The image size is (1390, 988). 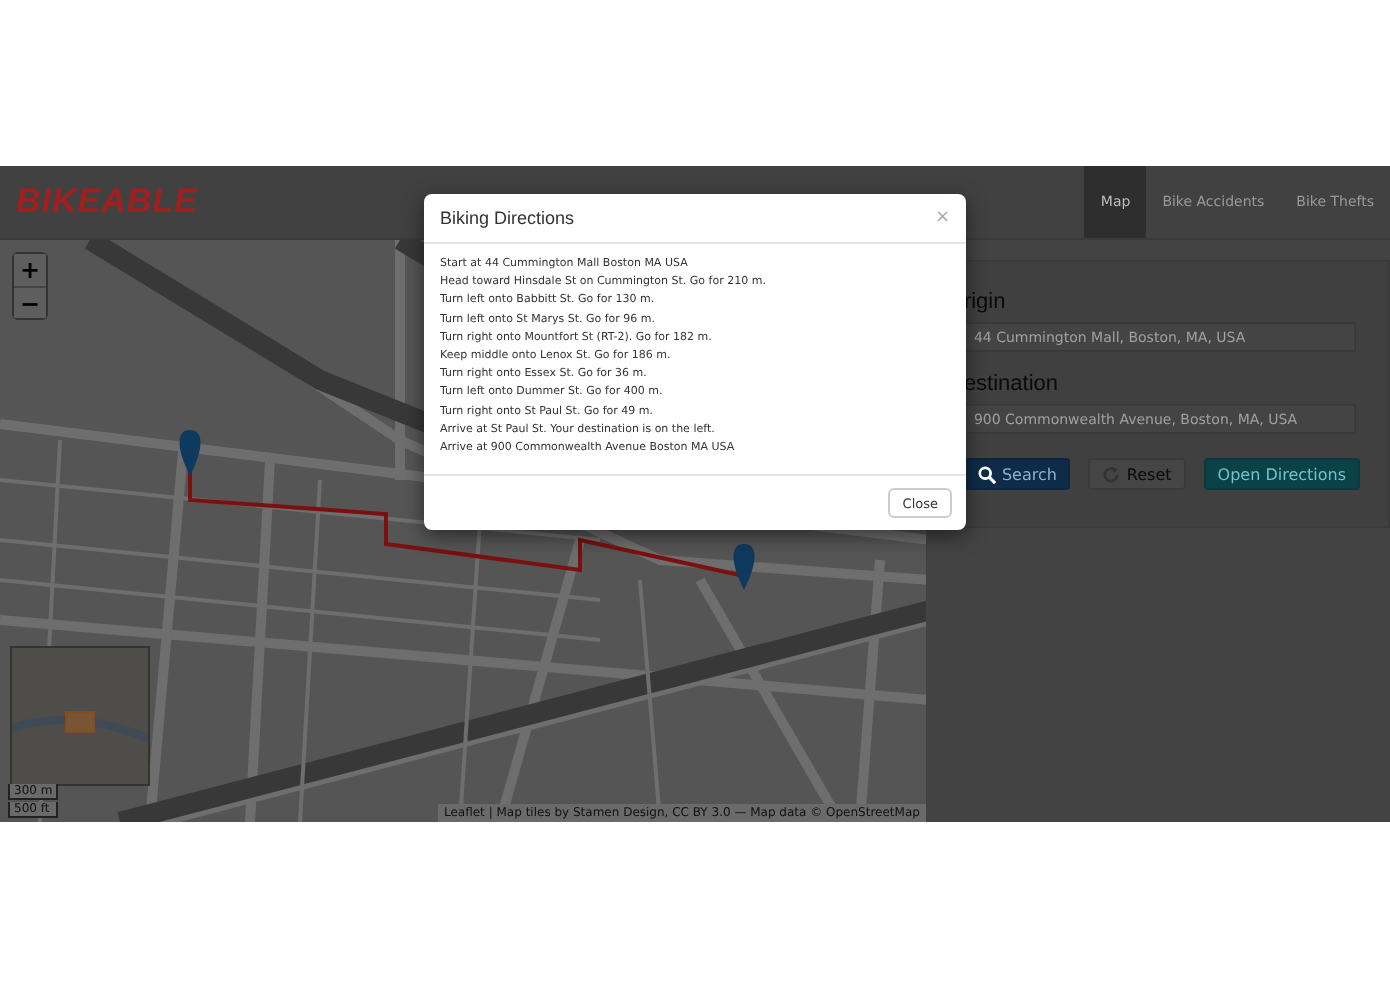 What do you see at coordinates (1017, 474) in the screenshot?
I see `search-button: Search` at bounding box center [1017, 474].